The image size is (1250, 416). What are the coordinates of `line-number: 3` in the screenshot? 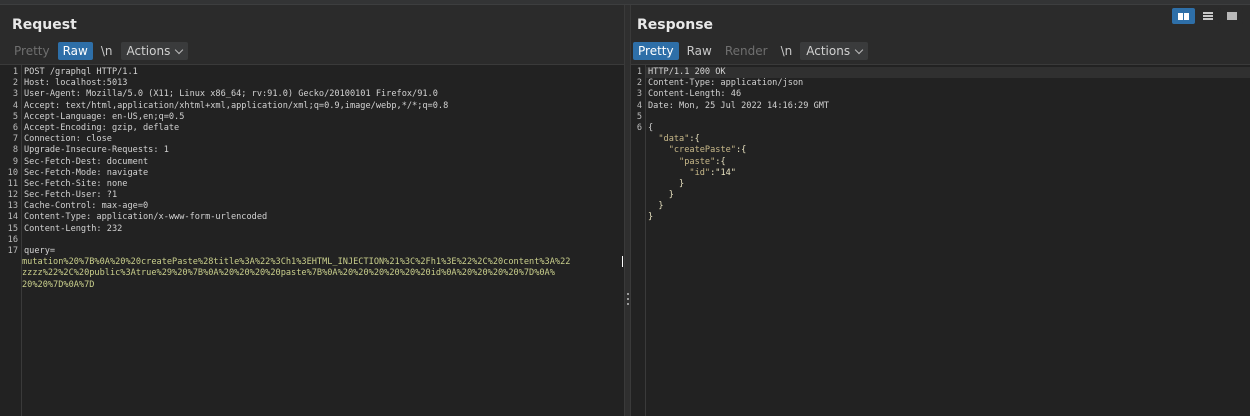 It's located at (15, 94).